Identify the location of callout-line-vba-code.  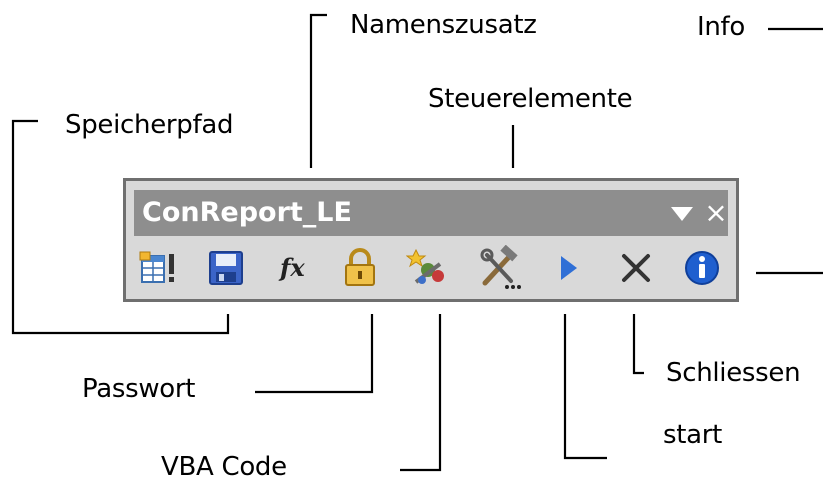
(421, 393).